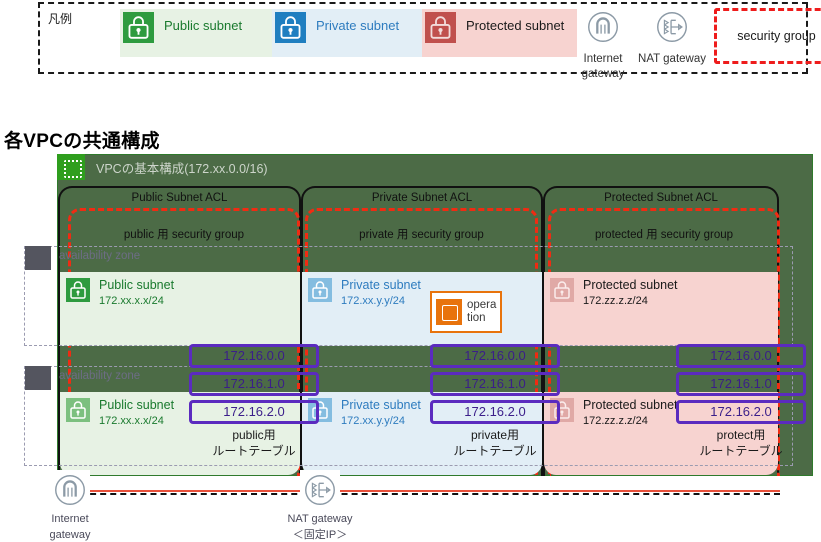 The image size is (821, 542). What do you see at coordinates (495, 435) in the screenshot?
I see `route-table-caption-line1: private用` at bounding box center [495, 435].